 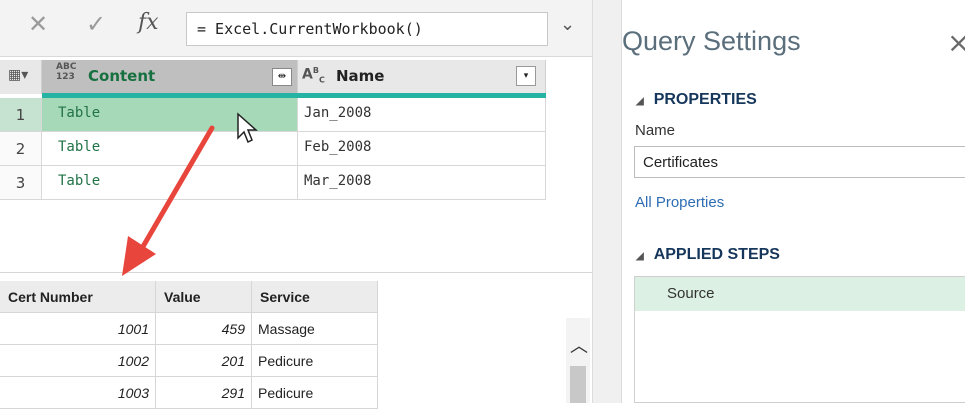 I want to click on pane-splitter, so click(x=607, y=201).